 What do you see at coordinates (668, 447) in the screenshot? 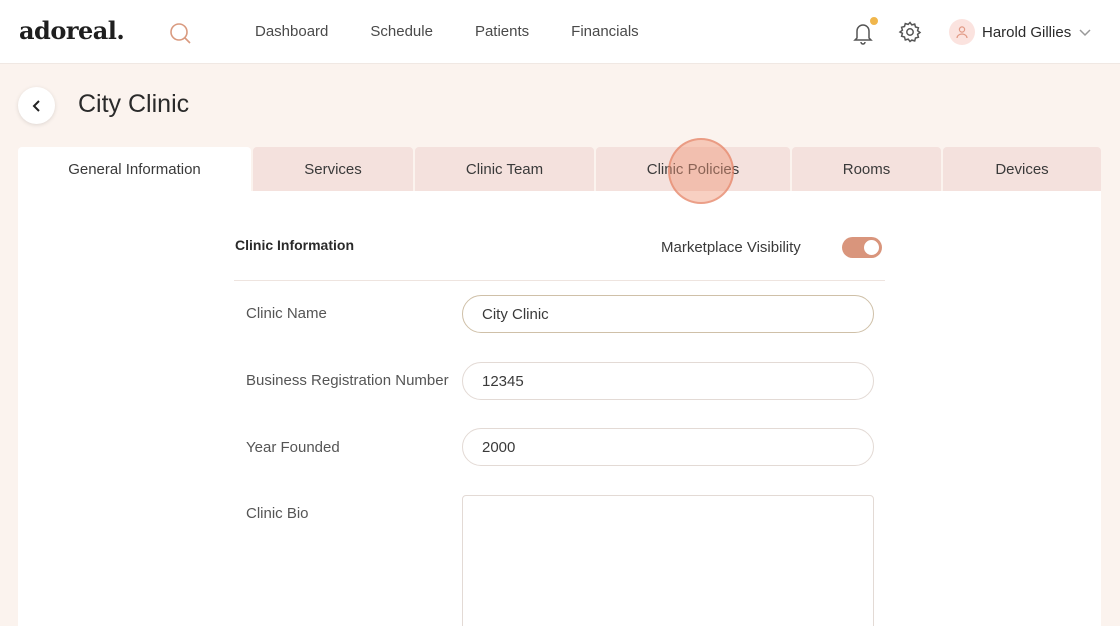
I see `year-founded-input` at bounding box center [668, 447].